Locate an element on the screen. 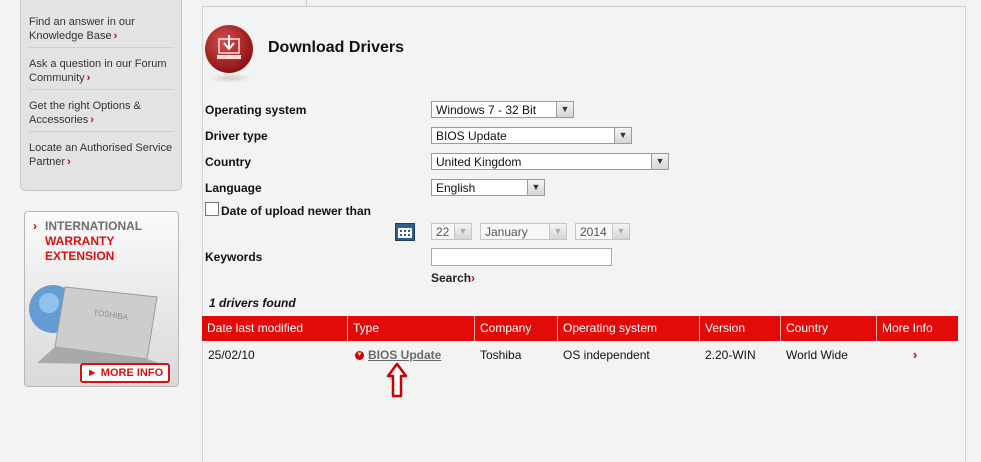 The image size is (981, 462). search-button: Search› is located at coordinates (453, 278).